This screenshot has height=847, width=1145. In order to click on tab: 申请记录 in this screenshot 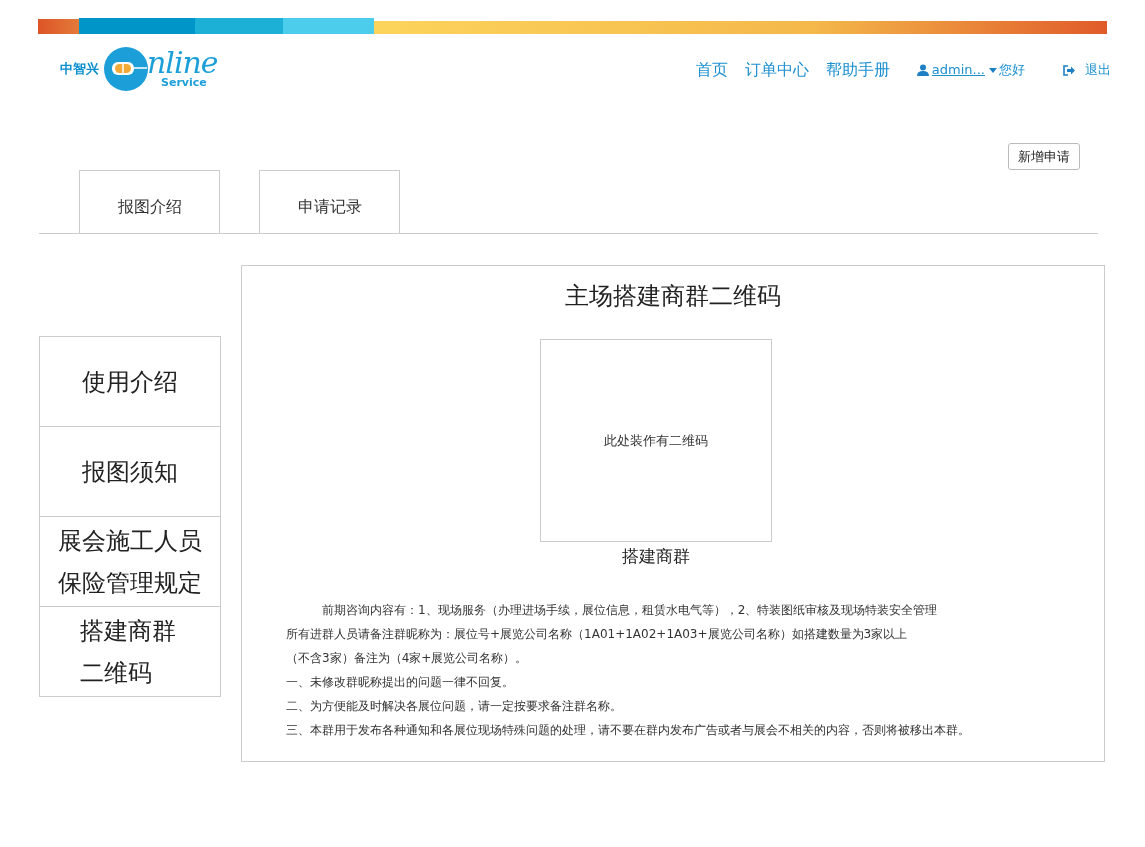, I will do `click(329, 202)`.